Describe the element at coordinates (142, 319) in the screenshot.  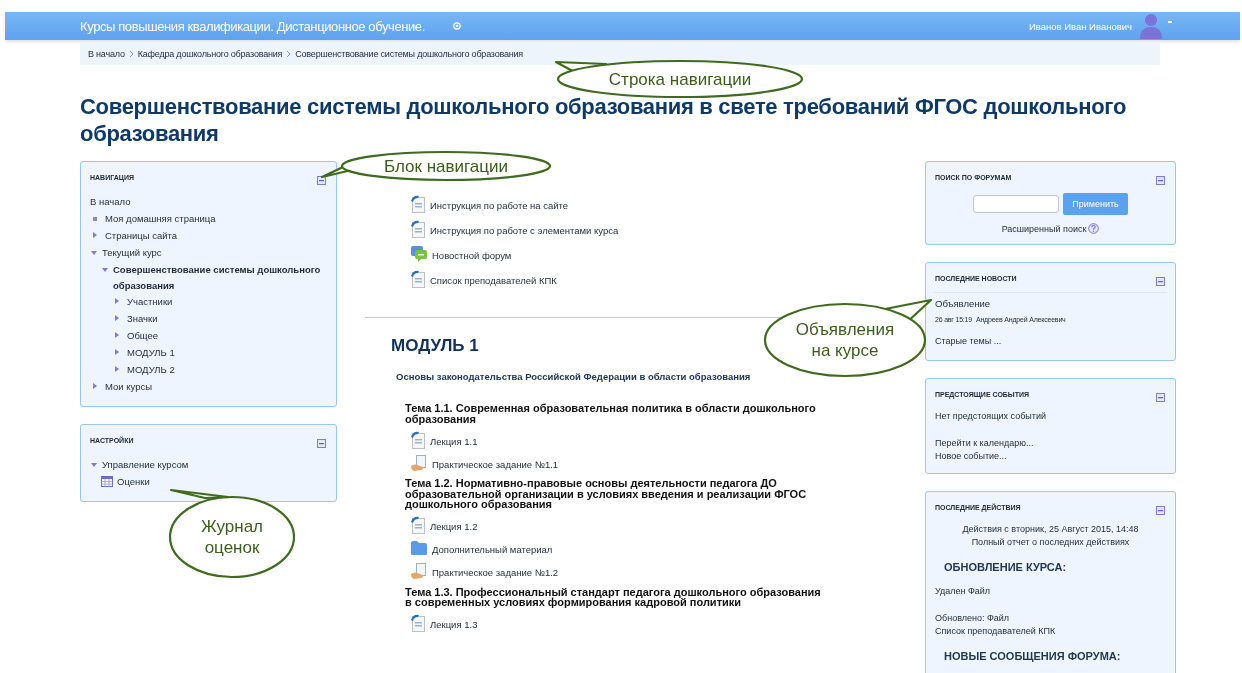
I see `tree-item: Значки` at that location.